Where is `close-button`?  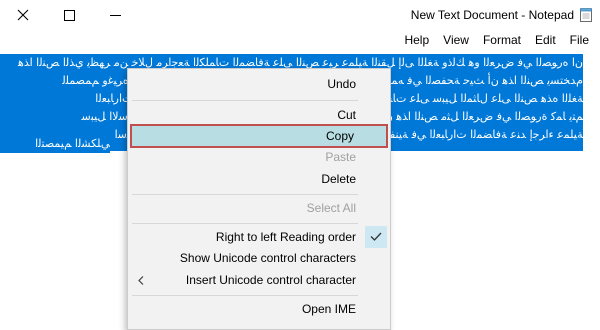 close-button is located at coordinates (23, 15).